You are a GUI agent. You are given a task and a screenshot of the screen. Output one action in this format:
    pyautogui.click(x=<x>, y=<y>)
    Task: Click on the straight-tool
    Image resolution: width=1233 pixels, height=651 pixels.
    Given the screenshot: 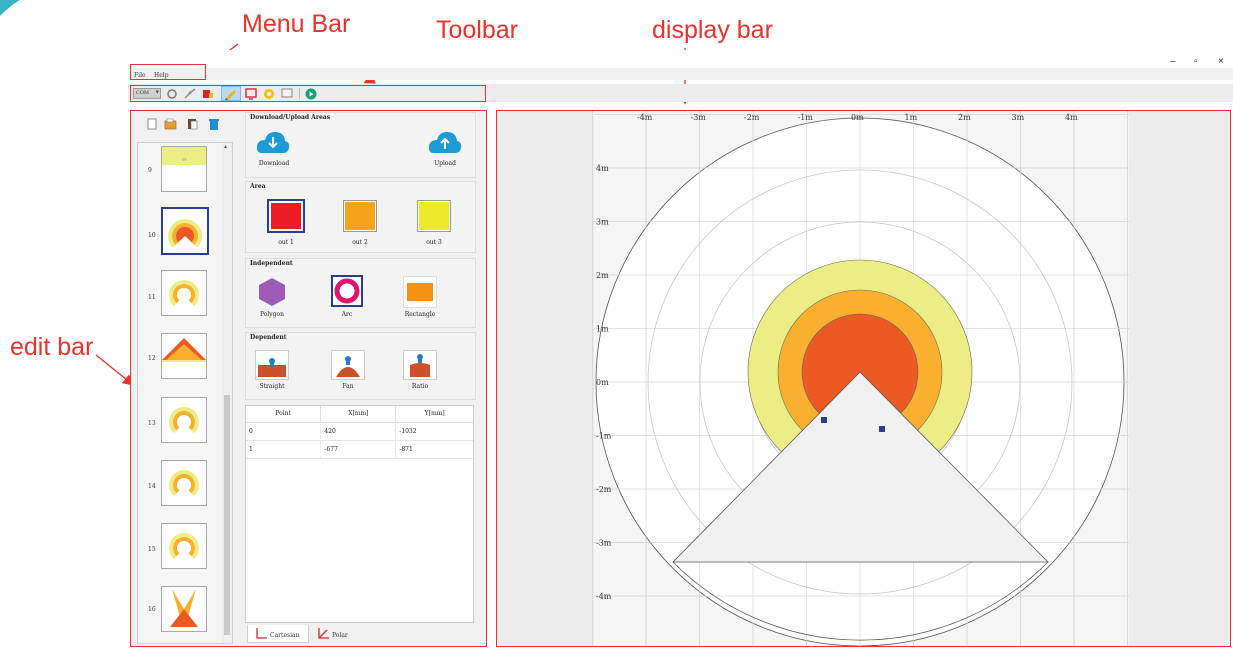 What is the action you would take?
    pyautogui.click(x=272, y=365)
    